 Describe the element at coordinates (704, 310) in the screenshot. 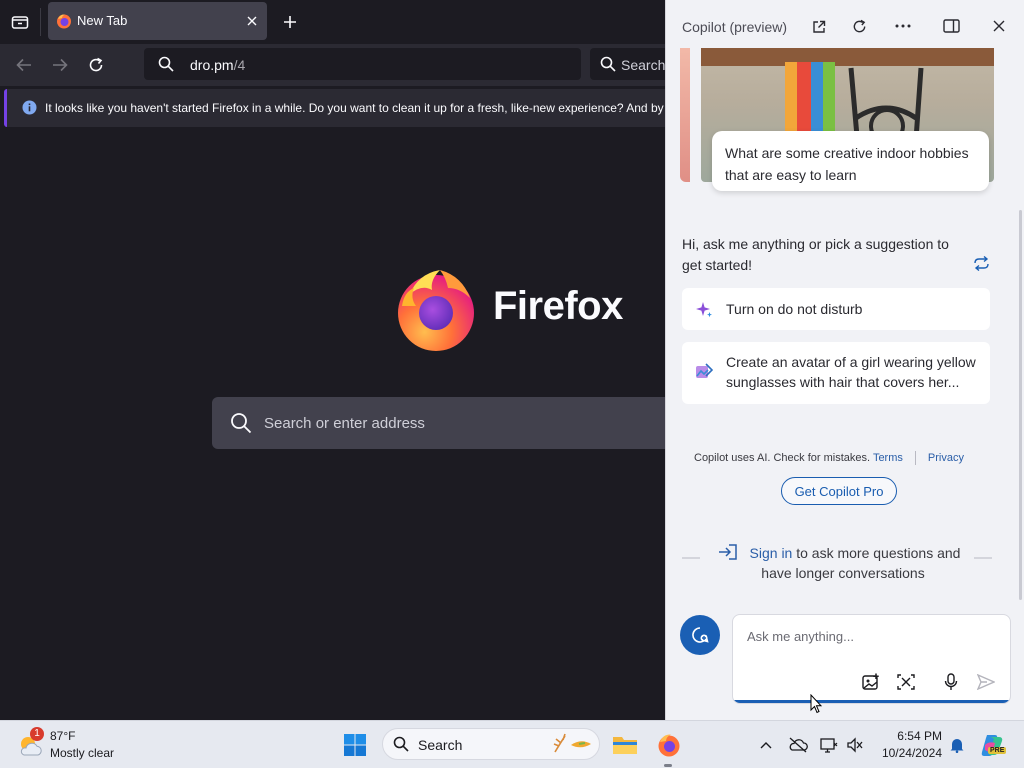

I see `sparkle-icon` at that location.